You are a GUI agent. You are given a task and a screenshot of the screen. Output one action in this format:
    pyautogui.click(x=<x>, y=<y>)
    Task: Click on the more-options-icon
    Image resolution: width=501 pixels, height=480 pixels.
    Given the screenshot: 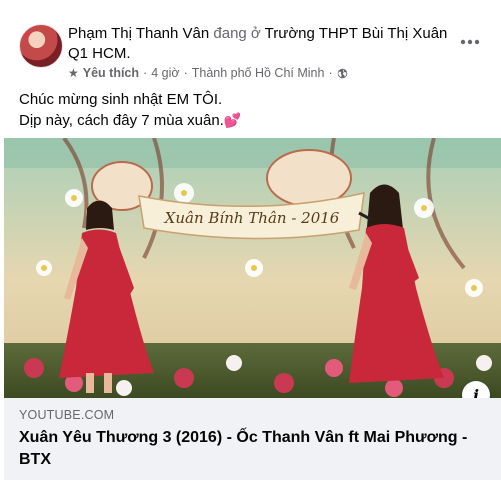 What is the action you would take?
    pyautogui.click(x=470, y=42)
    